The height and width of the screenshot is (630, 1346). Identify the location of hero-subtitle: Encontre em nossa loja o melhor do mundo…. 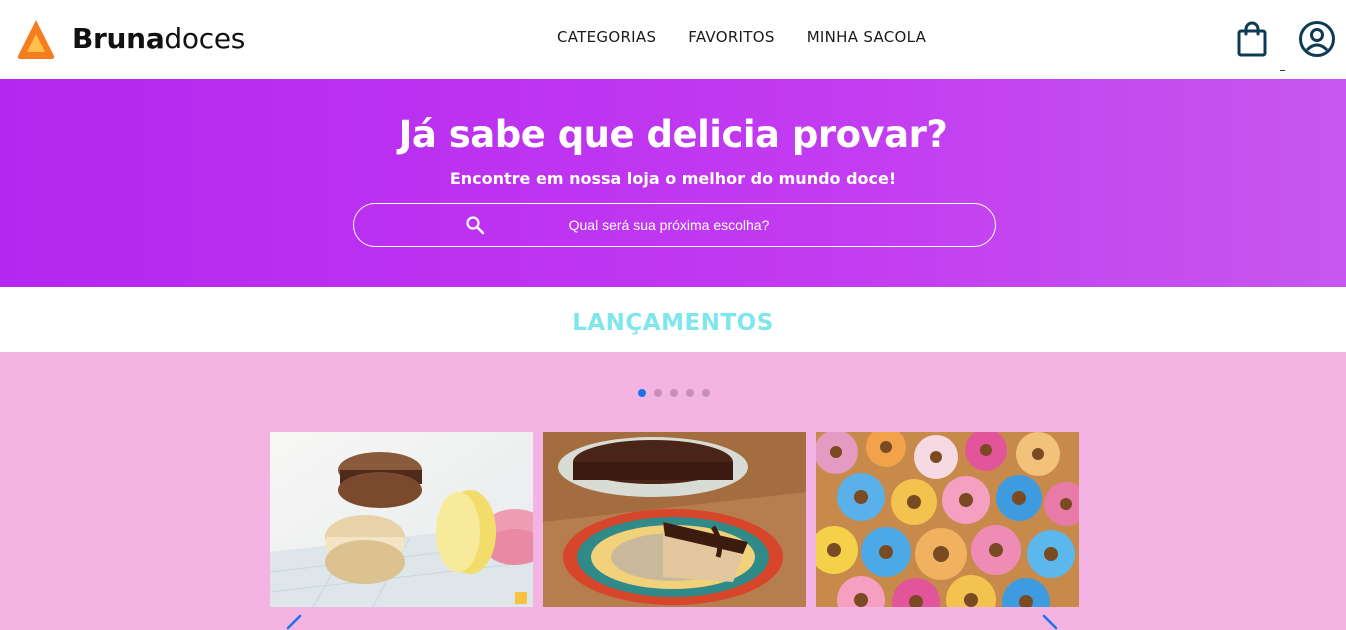
(673, 178).